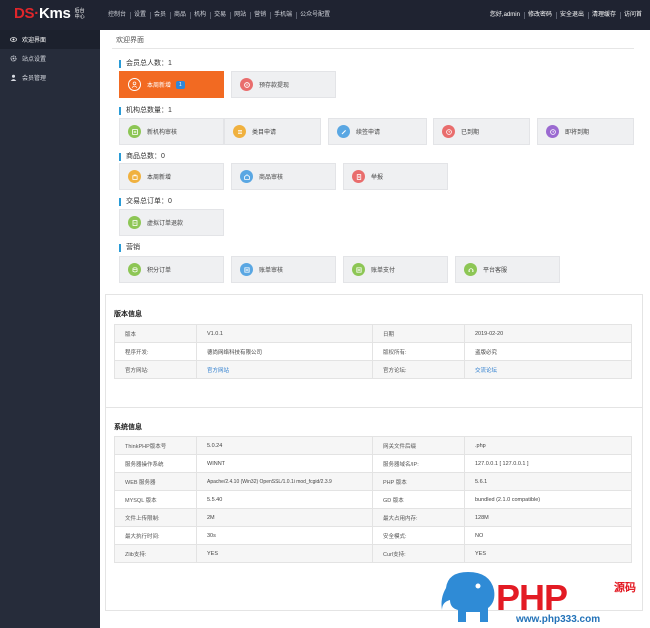  I want to click on nav-website: 网站, so click(240, 15).